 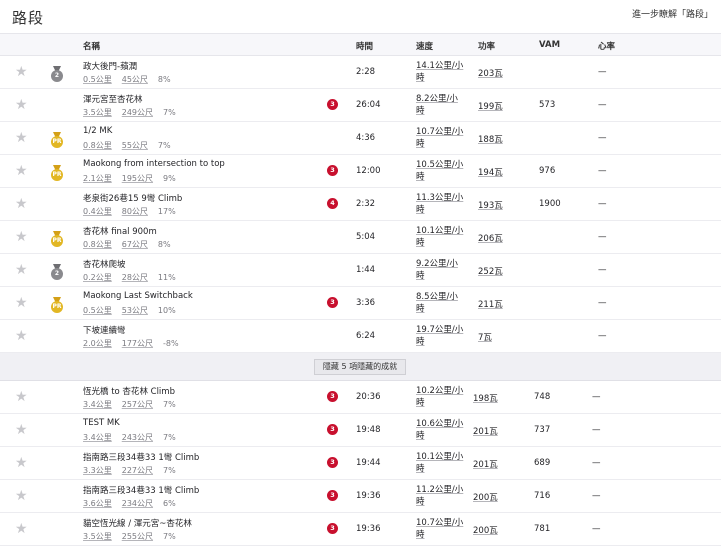 What do you see at coordinates (368, 397) in the screenshot?
I see `segment-time: 20:36` at bounding box center [368, 397].